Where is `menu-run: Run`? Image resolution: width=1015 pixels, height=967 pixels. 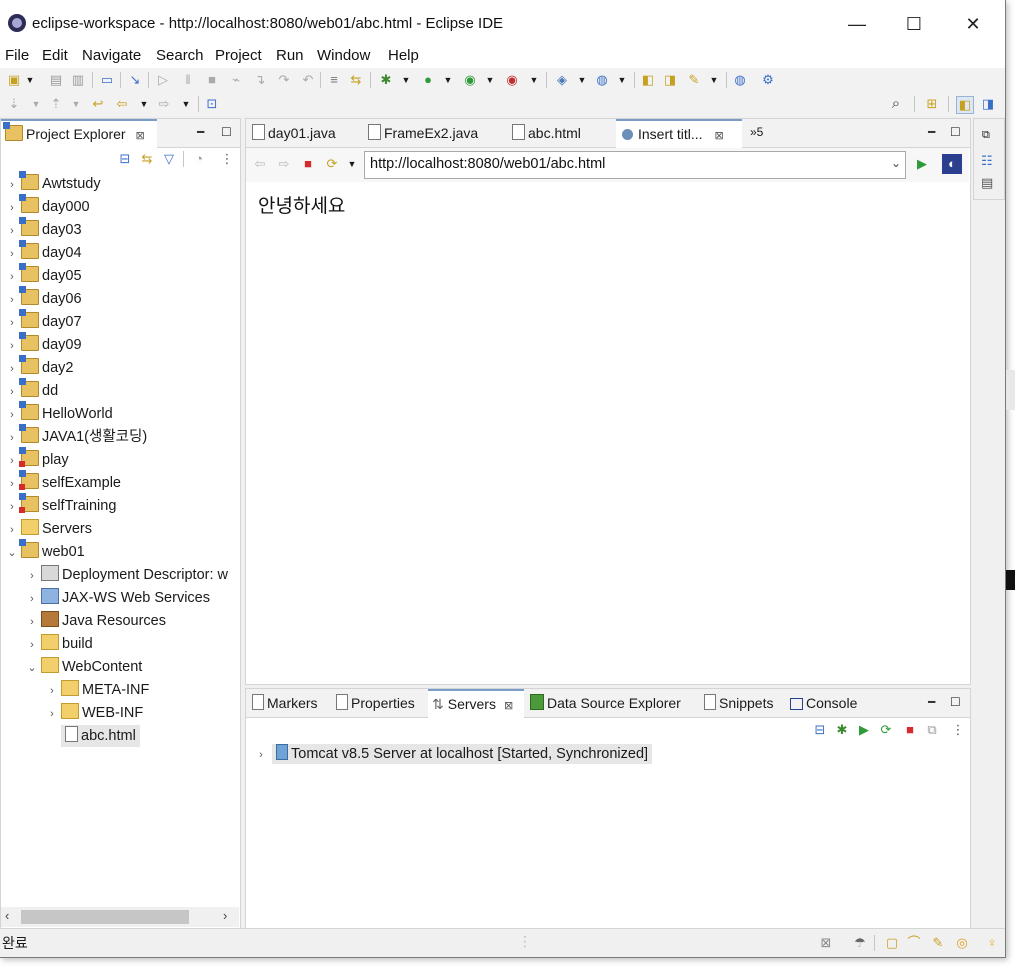
menu-run: Run is located at coordinates (290, 55).